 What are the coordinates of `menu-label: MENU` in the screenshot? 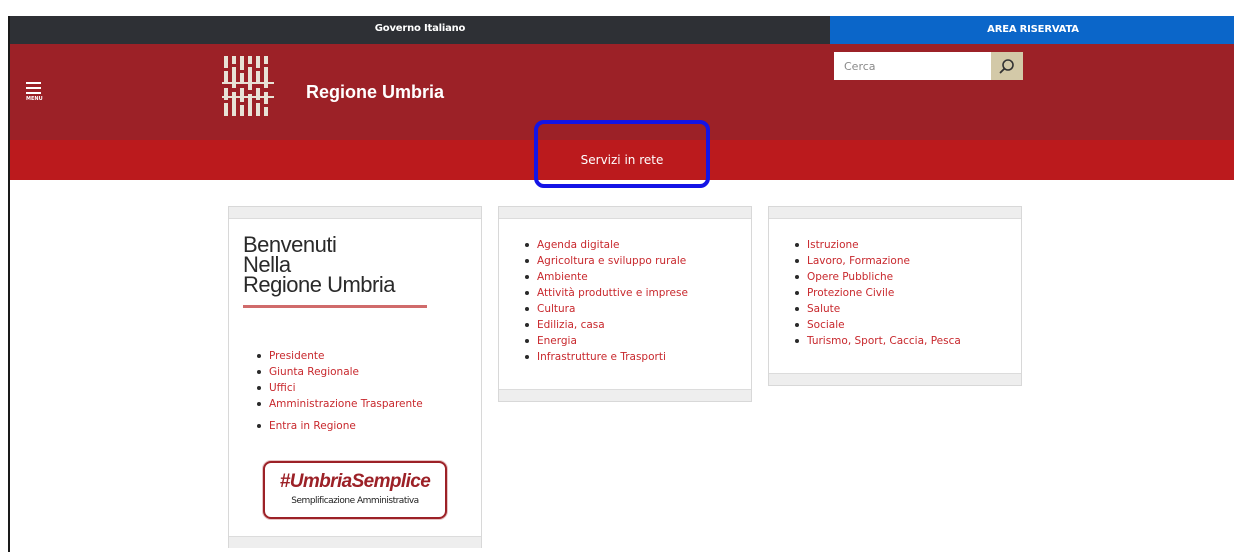 It's located at (34, 99).